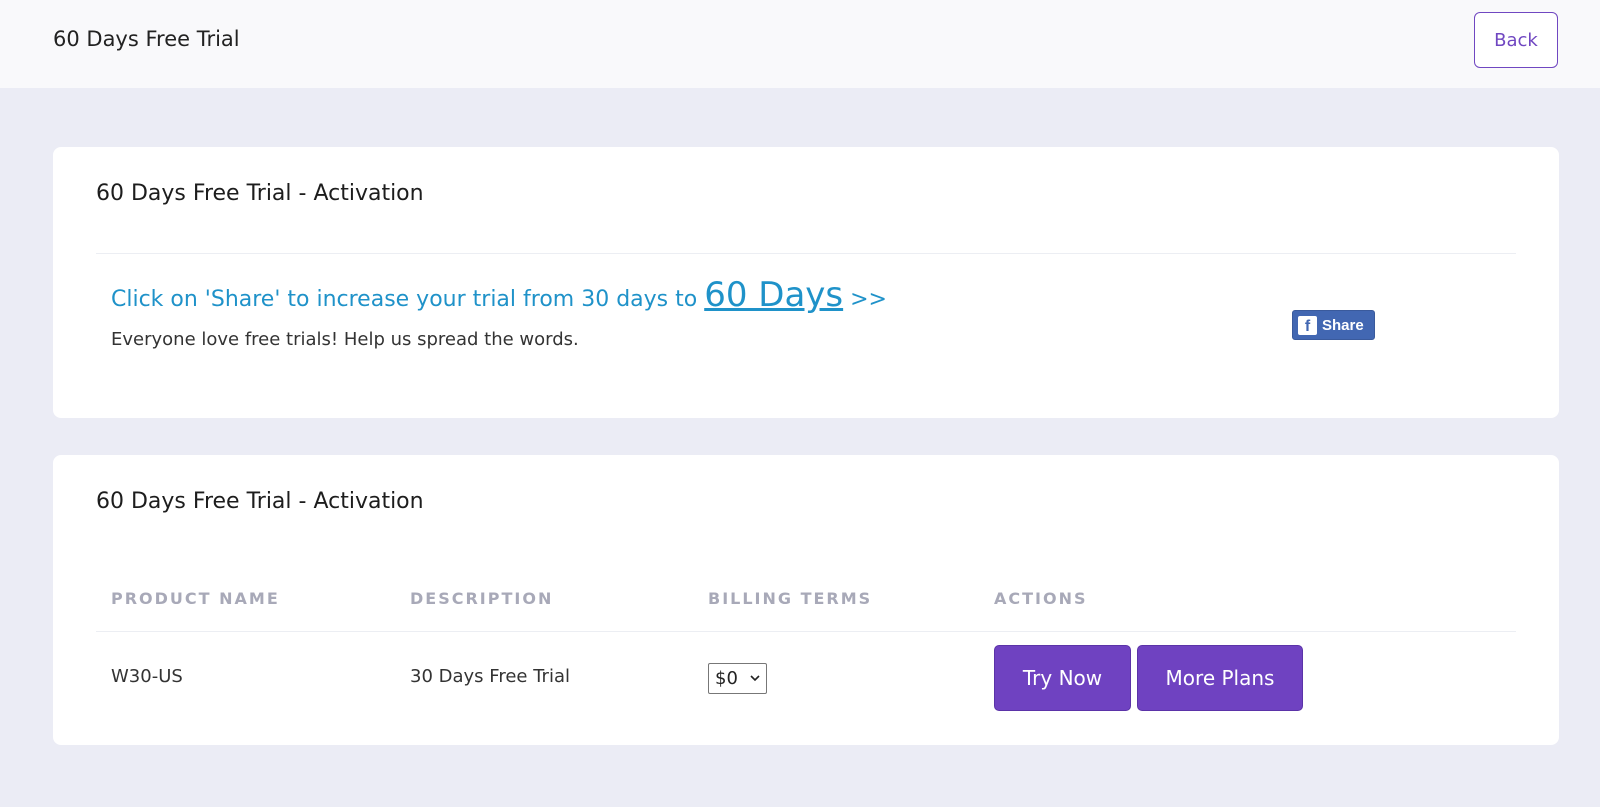 This screenshot has width=1600, height=807. I want to click on facebook-share-label: Share, so click(1343, 325).